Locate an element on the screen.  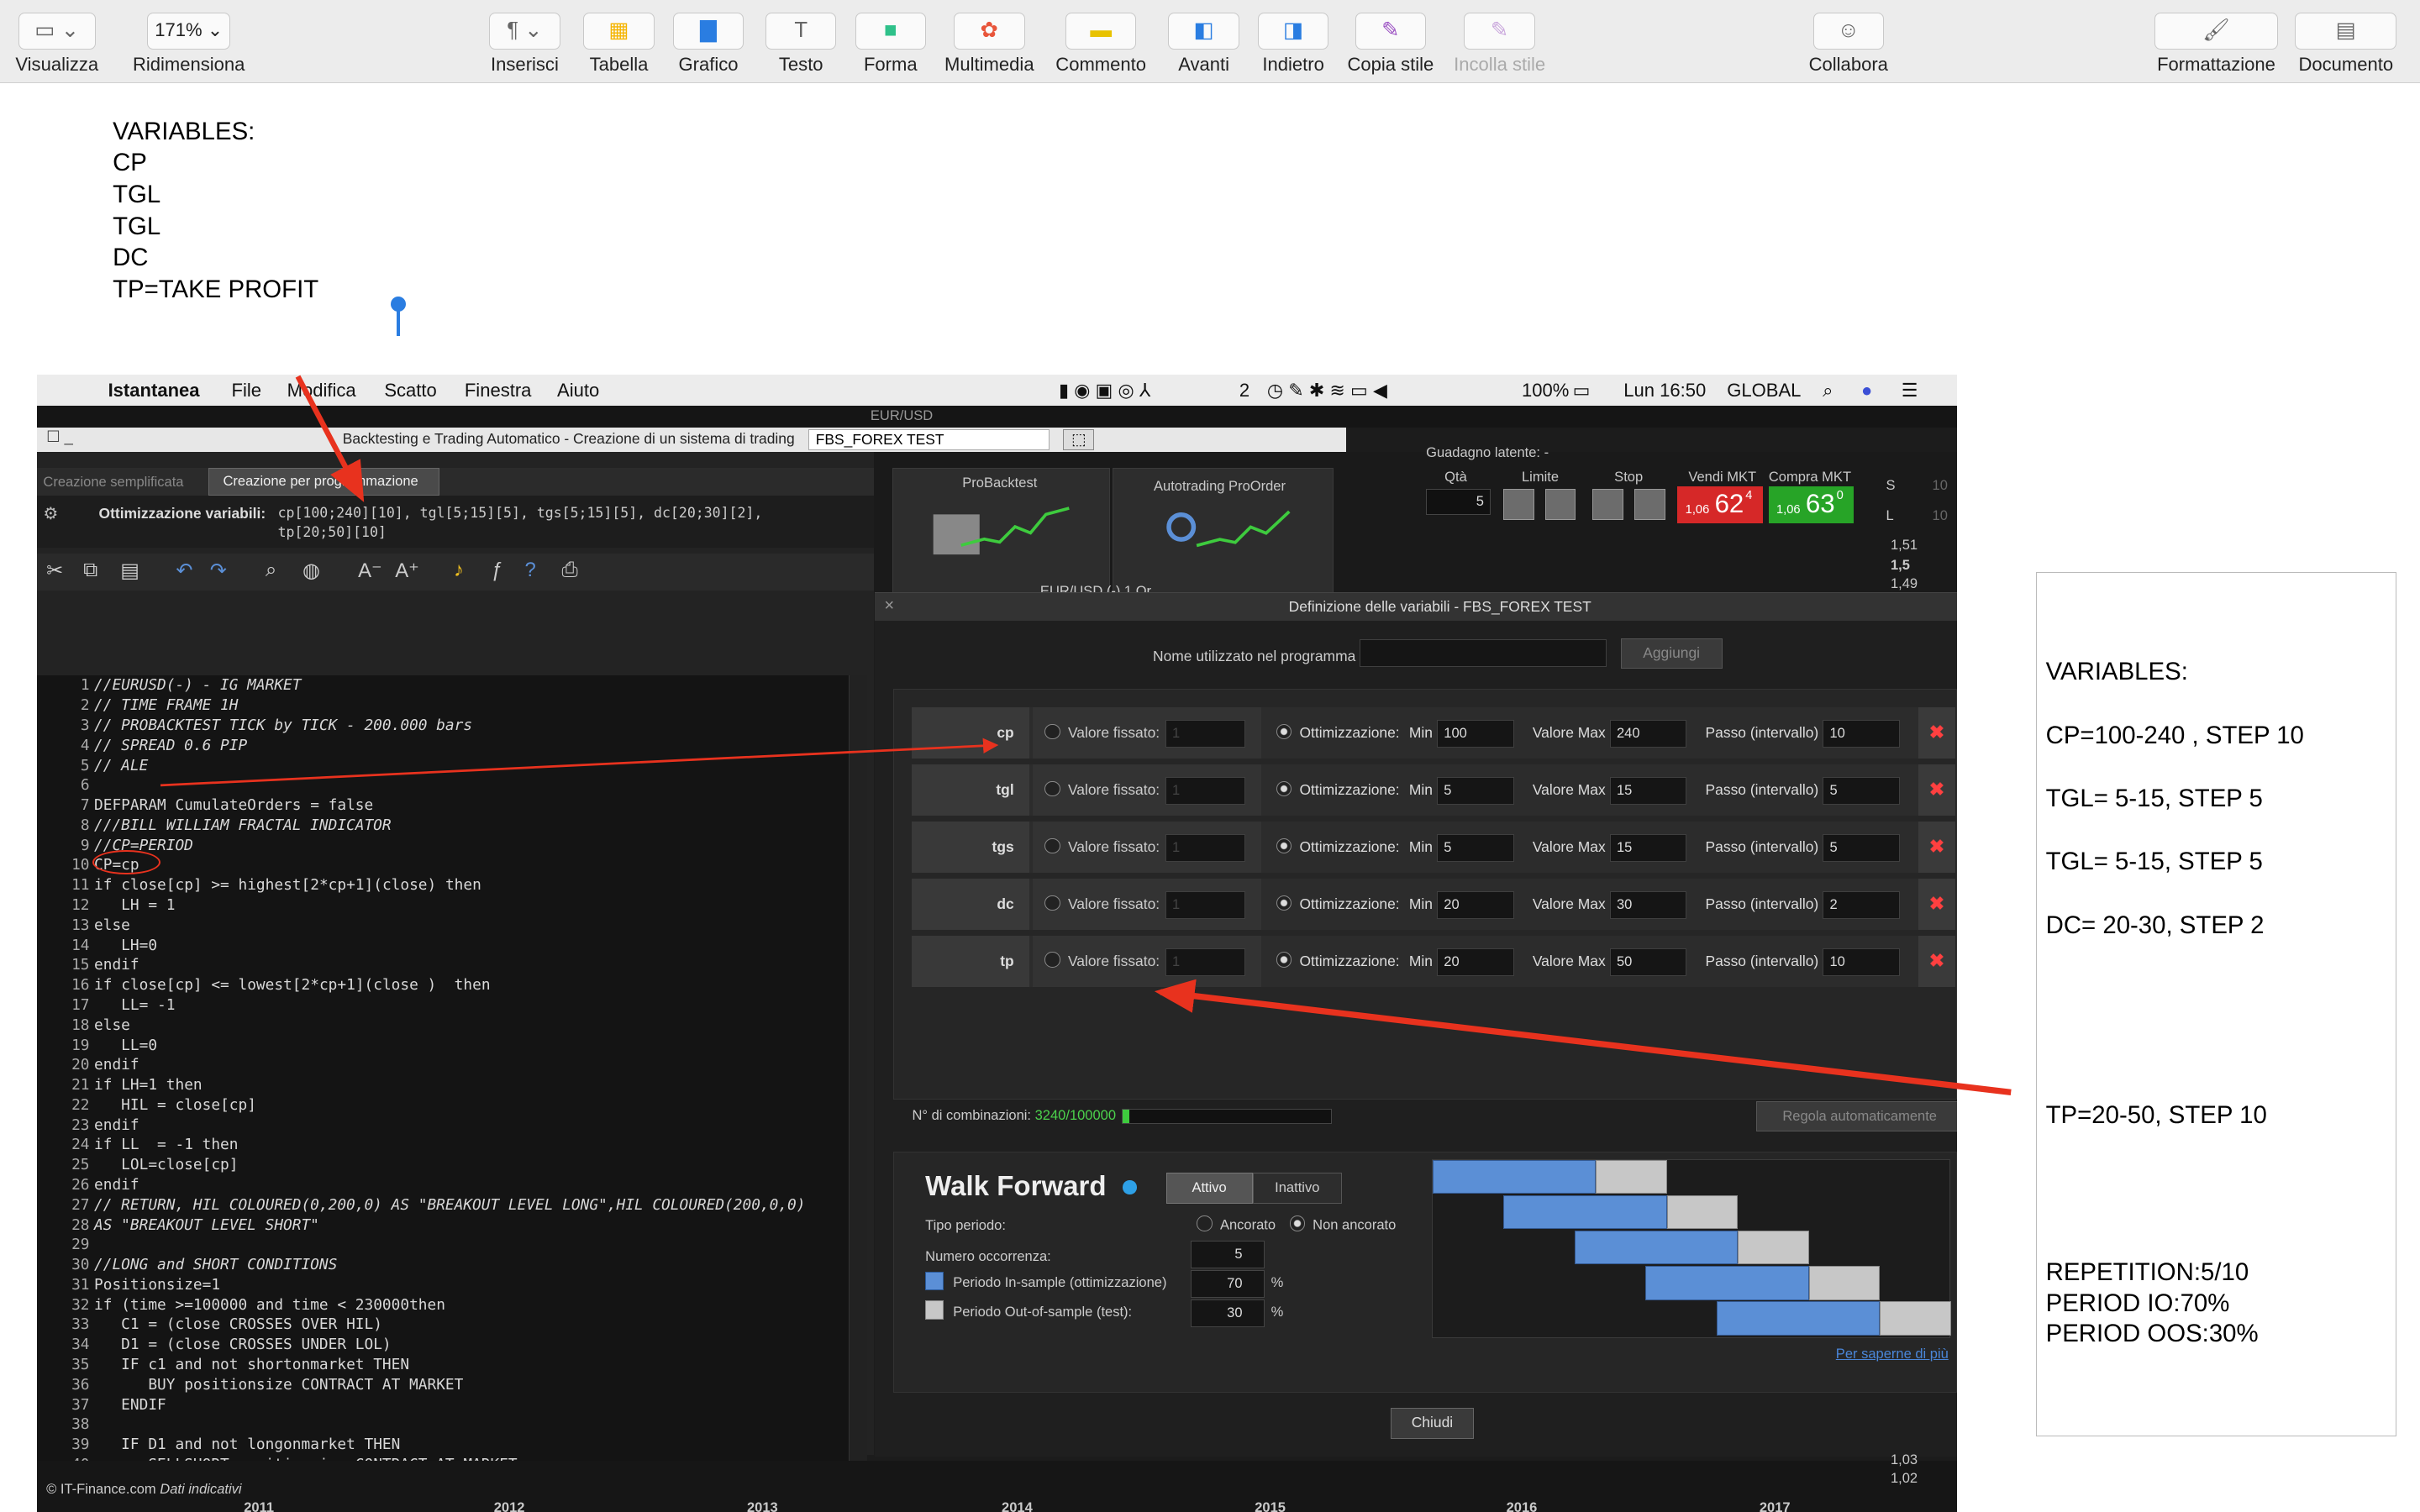
autotrading-button: Autotrading ProOrder is located at coordinates (1224, 531).